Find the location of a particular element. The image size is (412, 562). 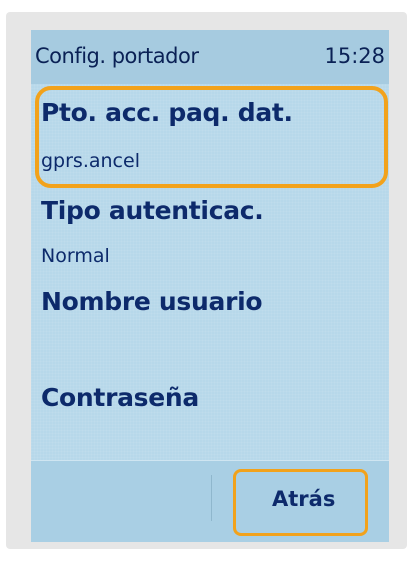

password-label: Contraseña is located at coordinates (120, 397).